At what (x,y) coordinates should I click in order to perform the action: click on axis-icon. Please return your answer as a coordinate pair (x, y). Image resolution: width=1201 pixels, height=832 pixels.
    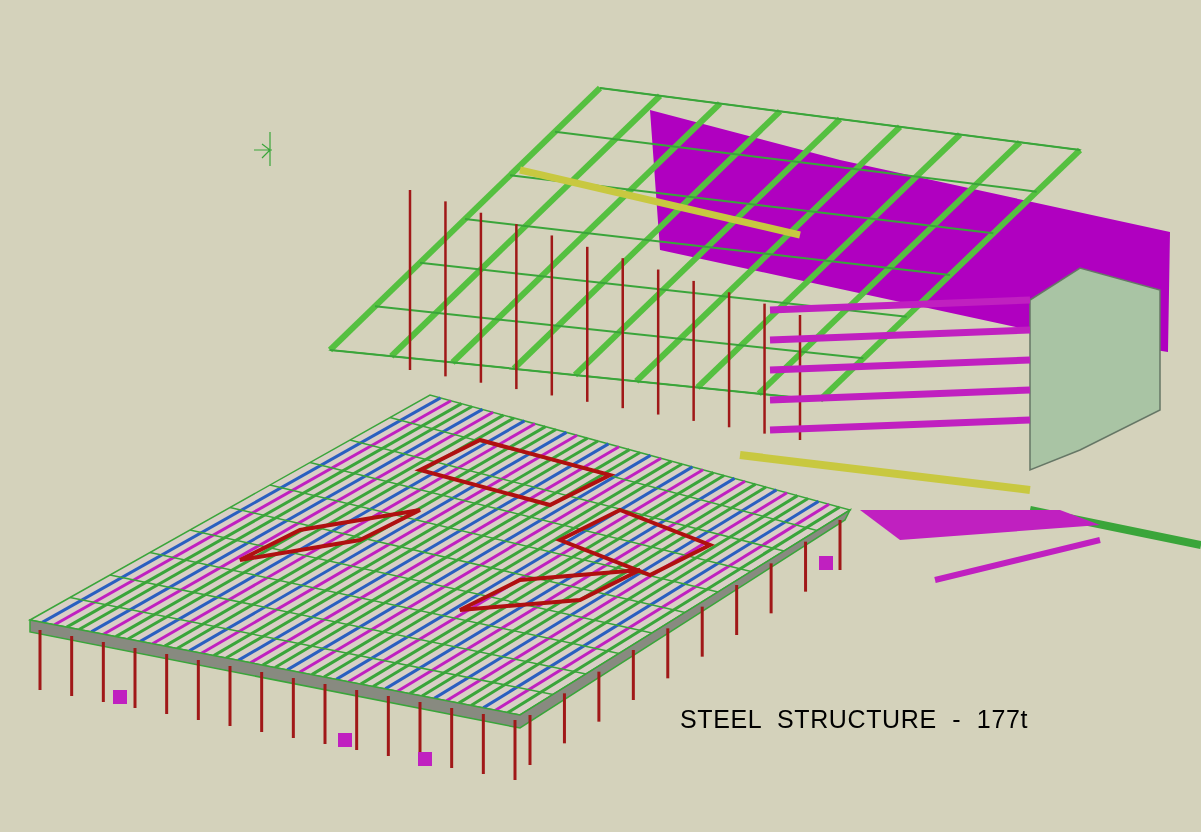
    Looking at the image, I should click on (263, 149).